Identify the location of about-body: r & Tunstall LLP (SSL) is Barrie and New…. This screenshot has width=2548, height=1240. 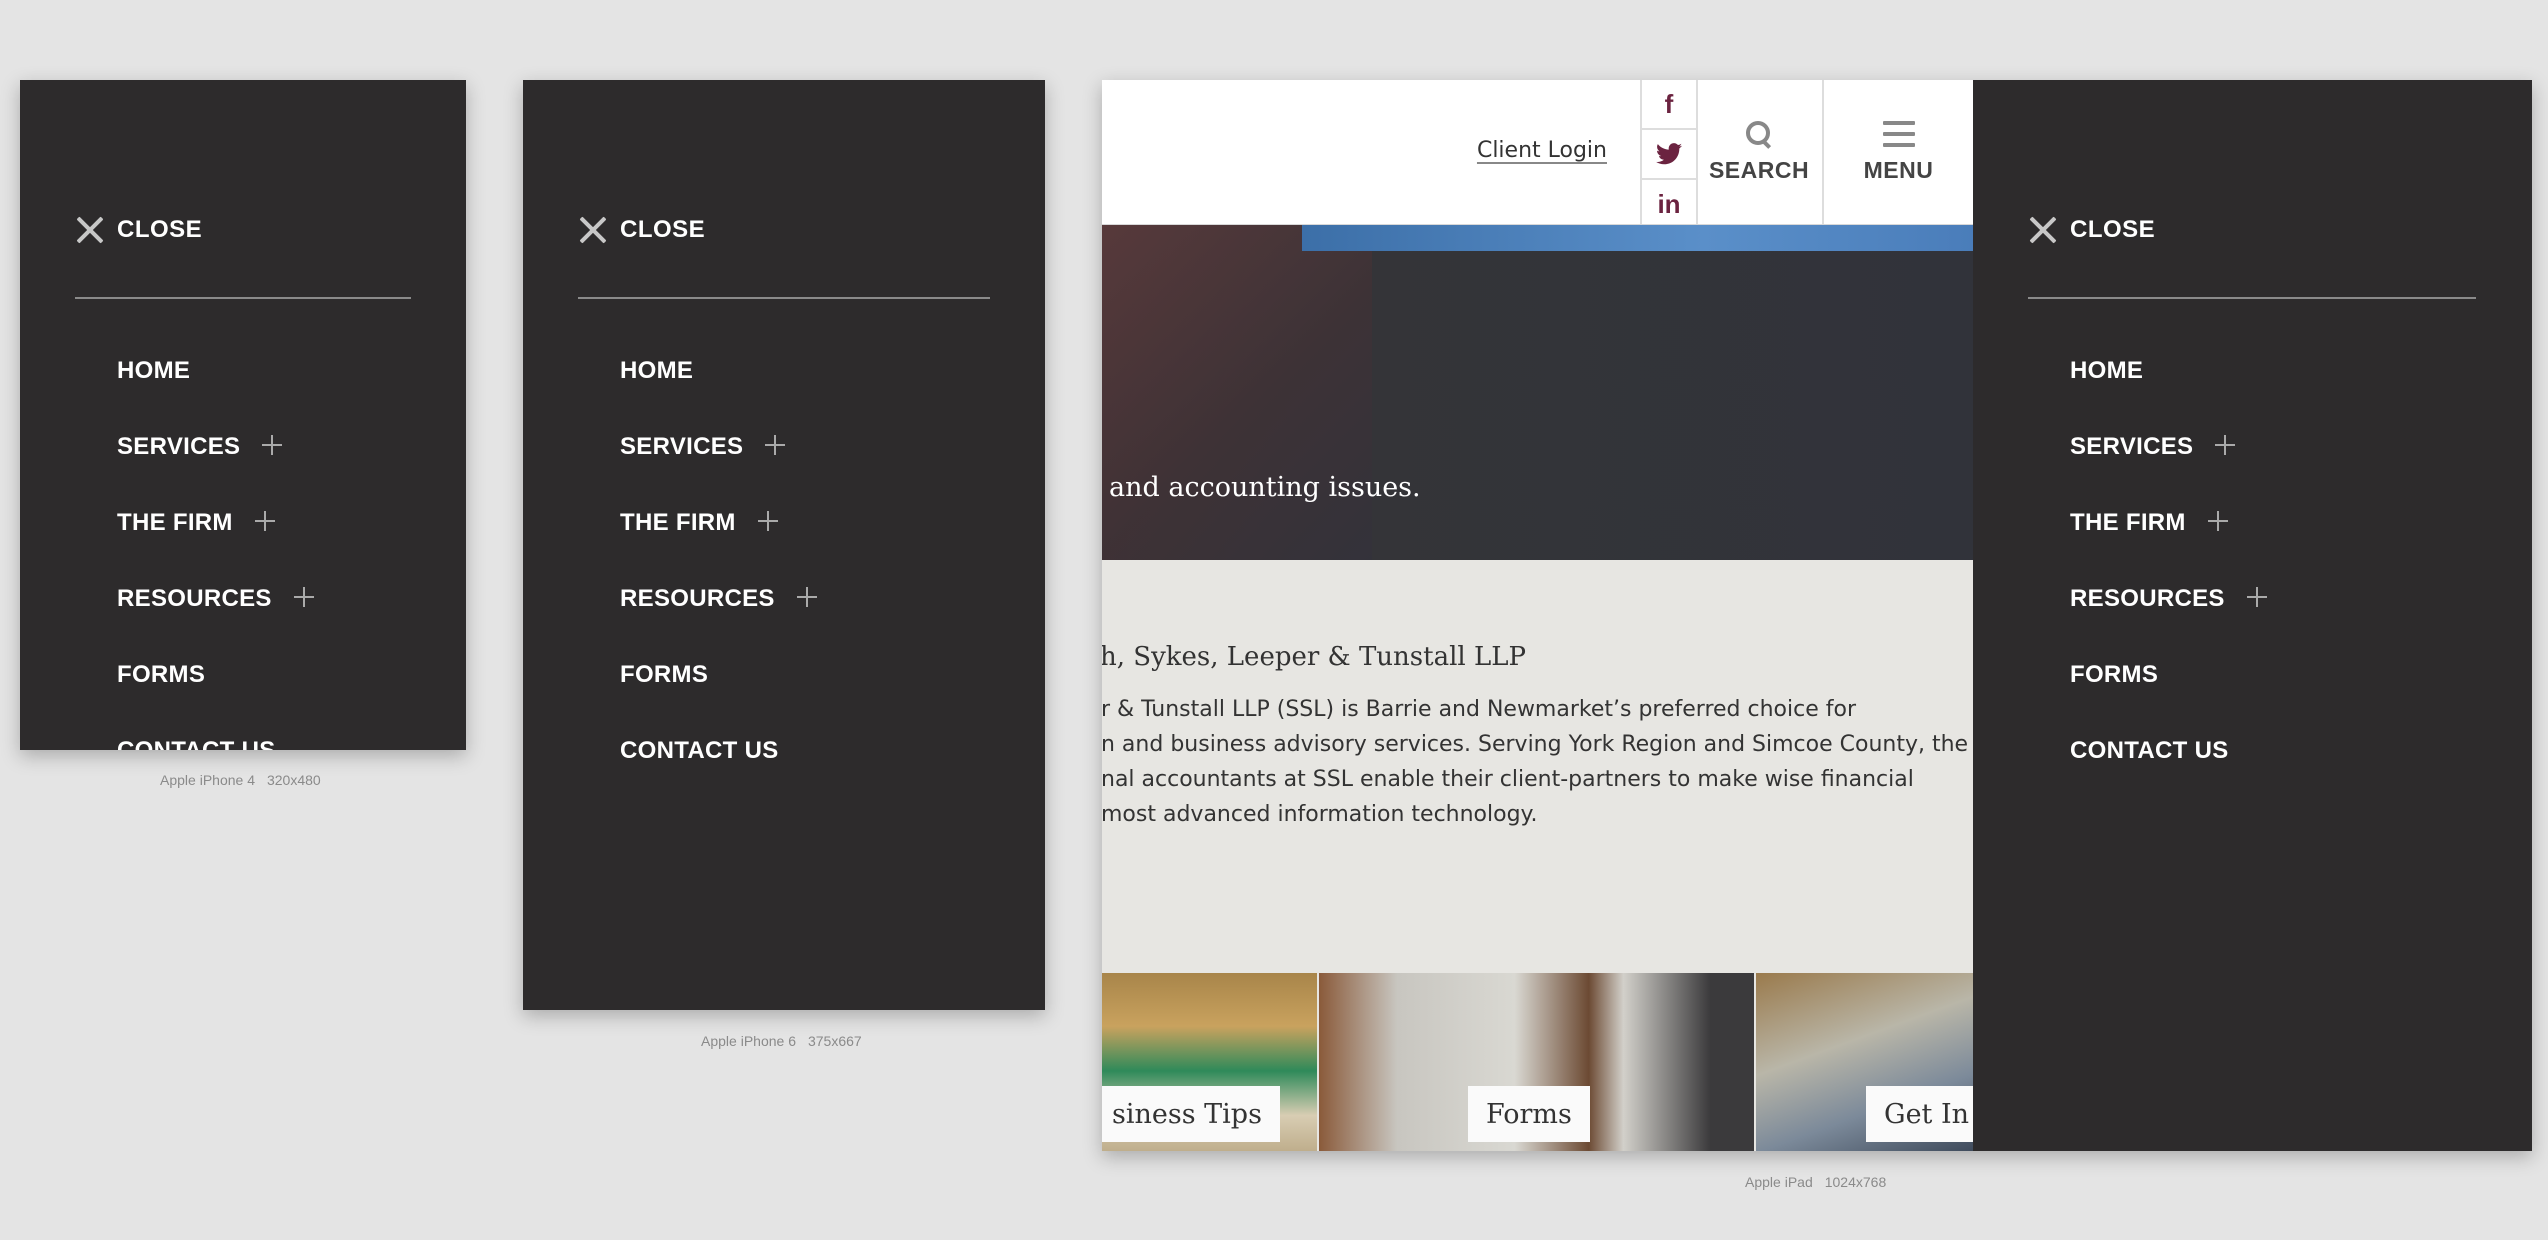
(1535, 762).